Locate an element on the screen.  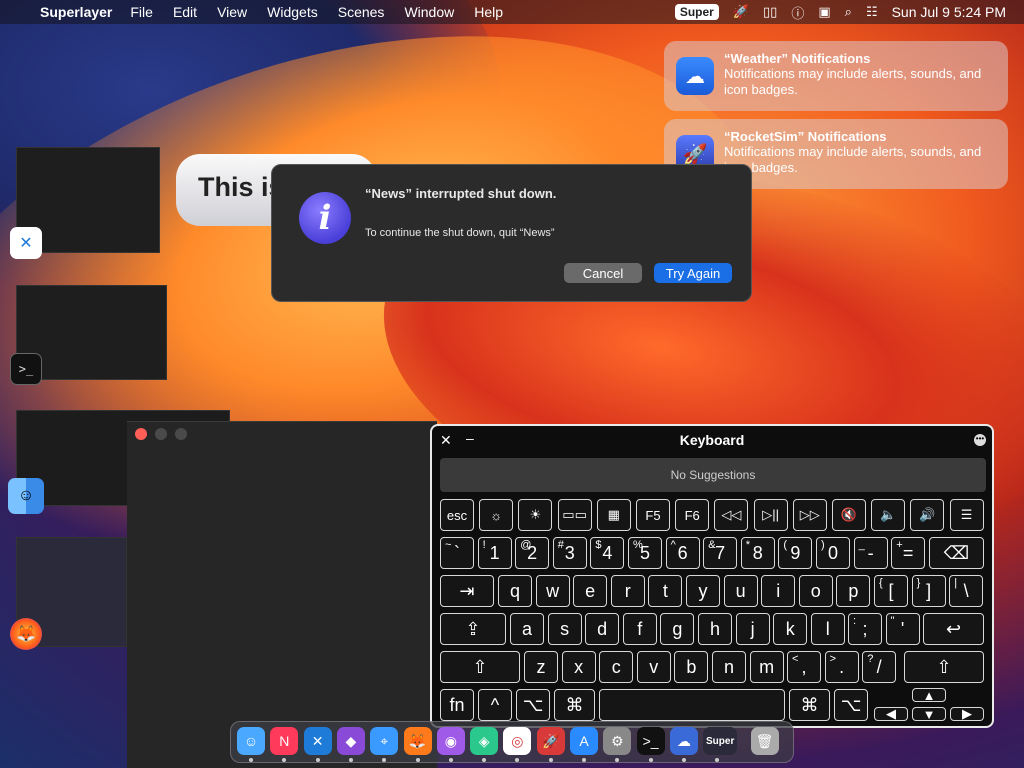
app-store-icon: A is located at coordinates (584, 741).